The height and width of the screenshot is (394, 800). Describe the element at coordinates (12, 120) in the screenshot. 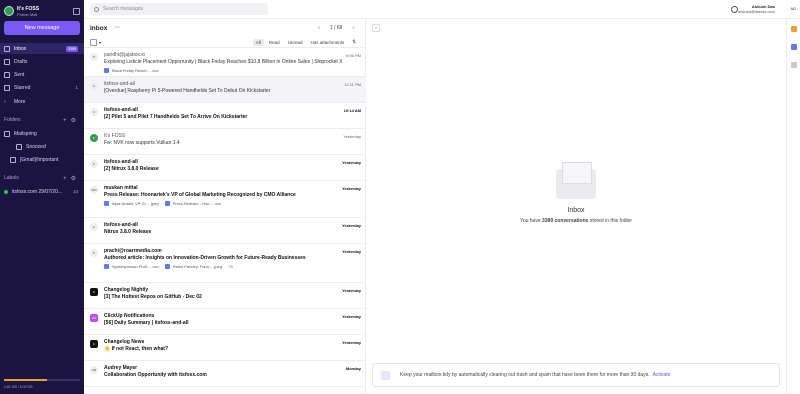

I see `folders-title: Folders` at that location.